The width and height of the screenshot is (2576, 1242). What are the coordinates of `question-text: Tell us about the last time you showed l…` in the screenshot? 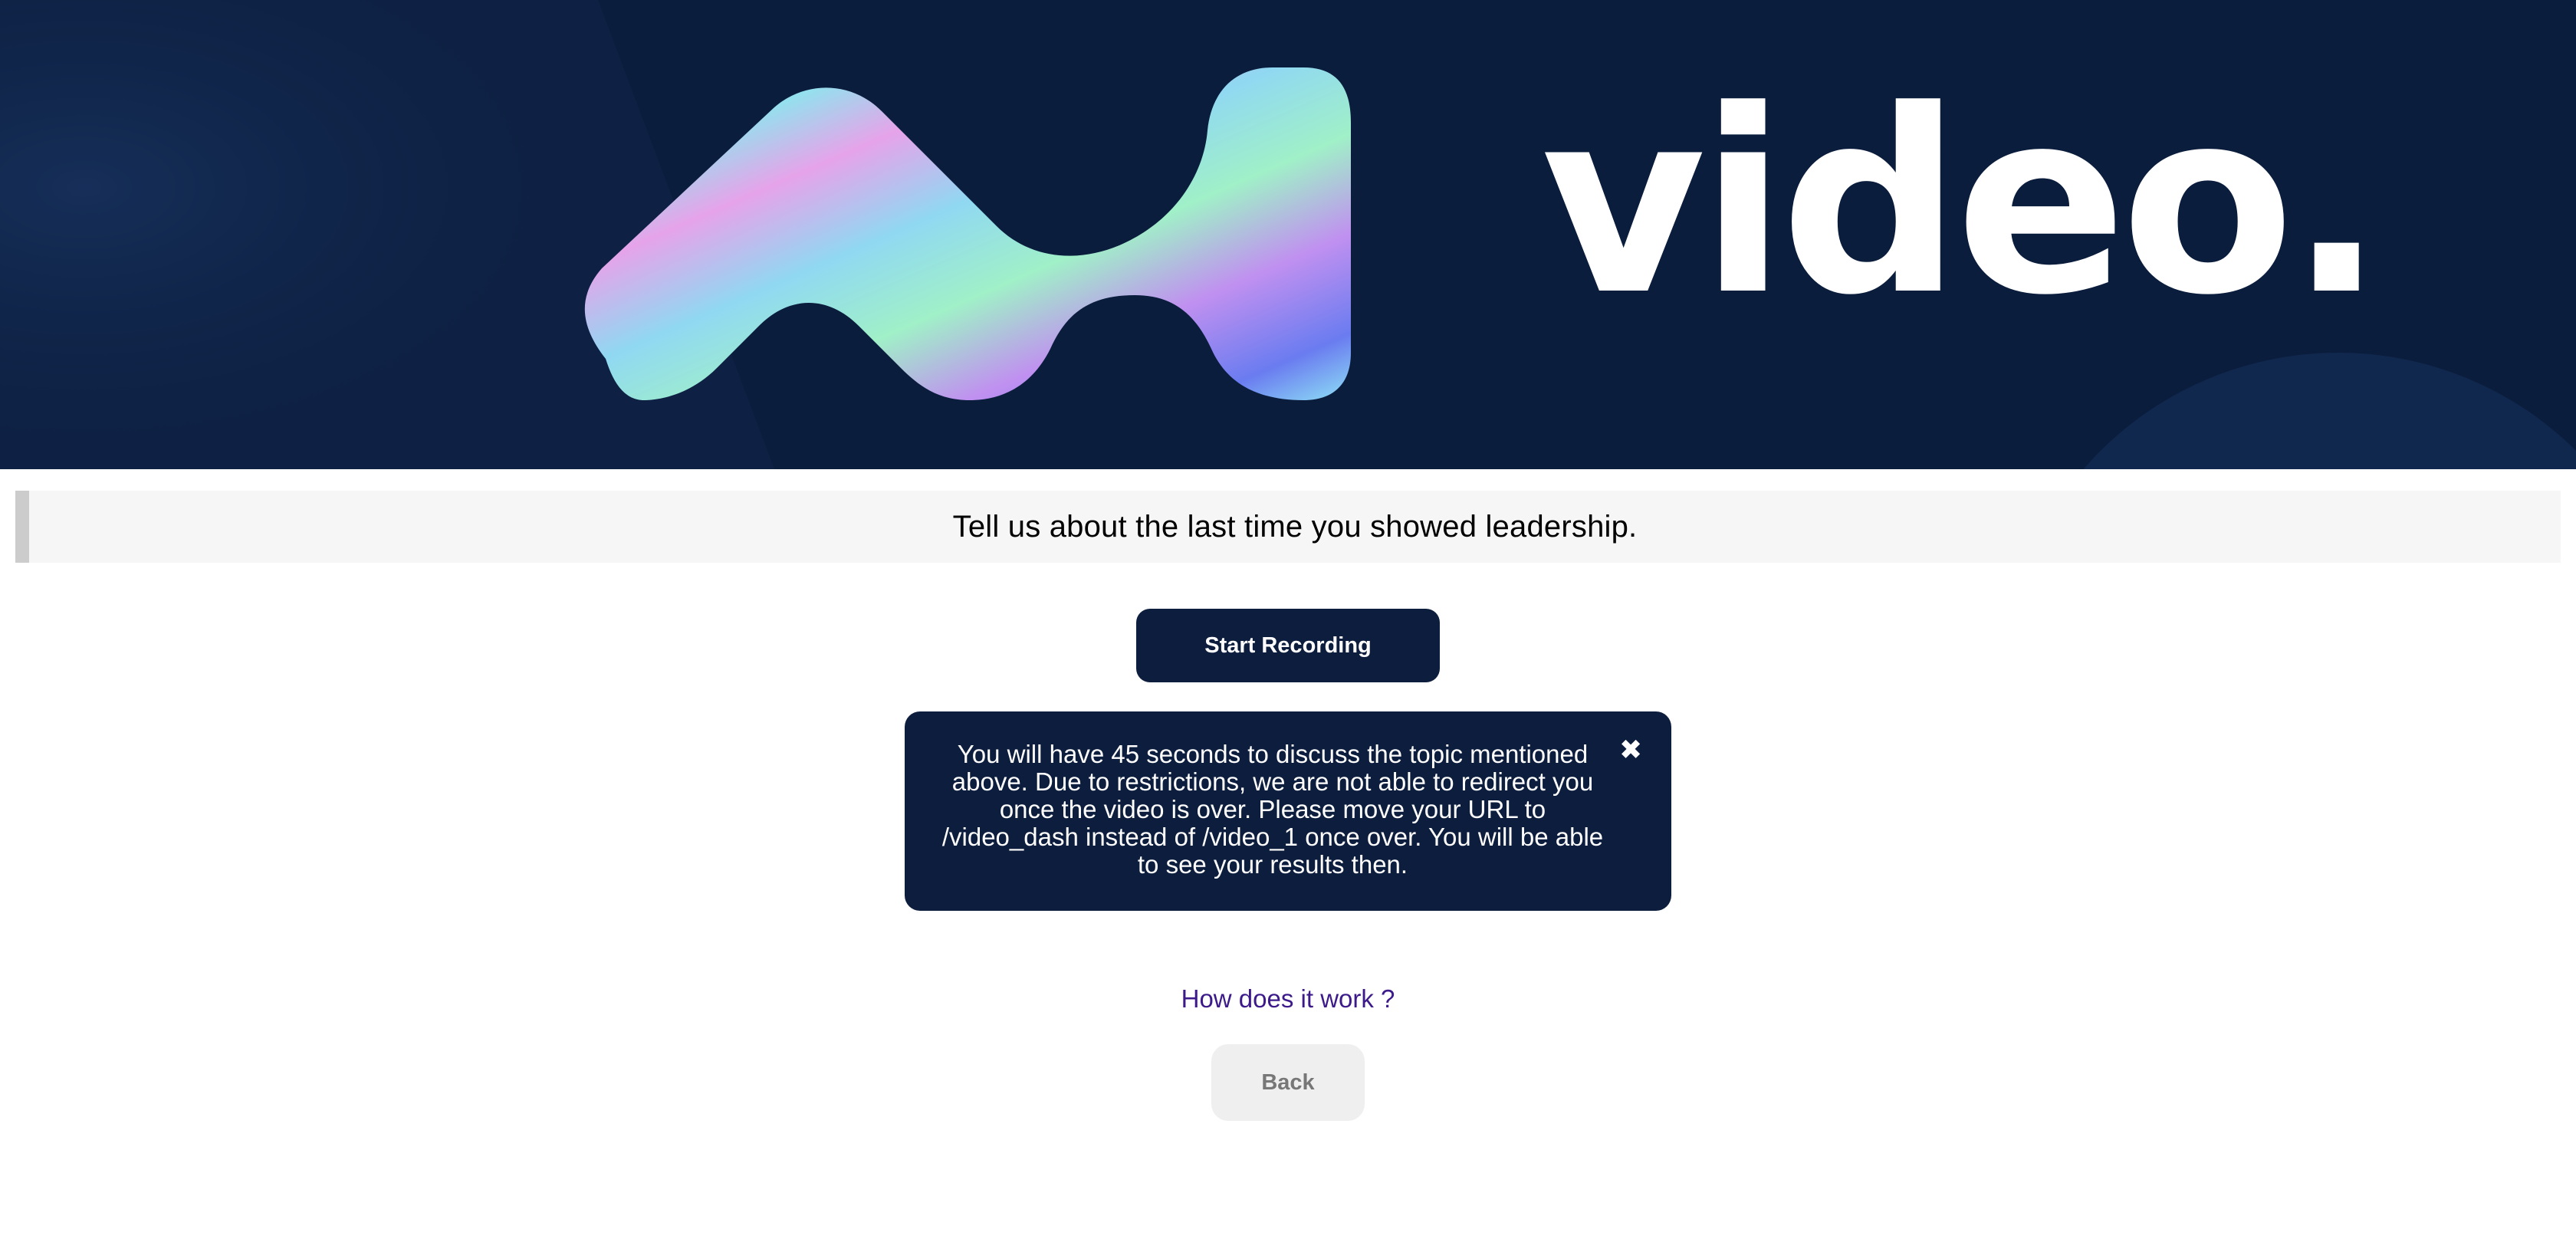 It's located at (1295, 526).